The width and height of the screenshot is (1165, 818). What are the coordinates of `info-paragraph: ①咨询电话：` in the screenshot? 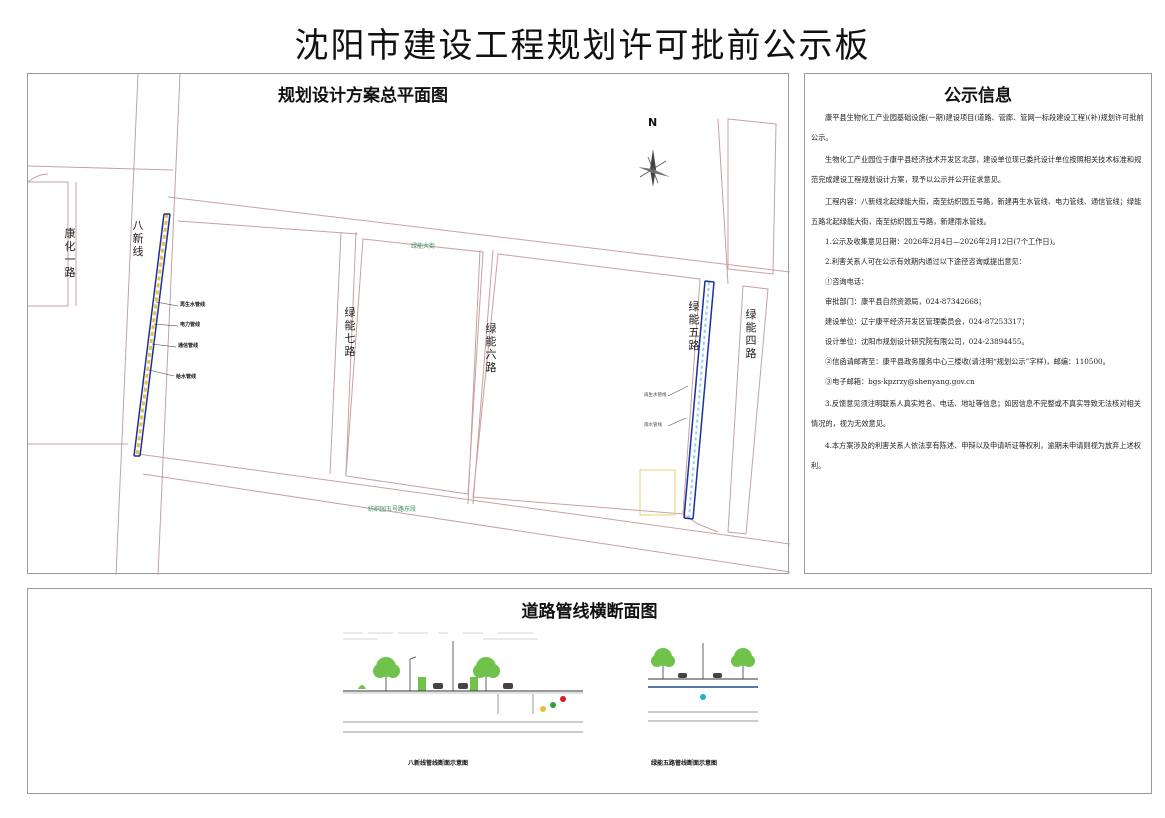 It's located at (847, 281).